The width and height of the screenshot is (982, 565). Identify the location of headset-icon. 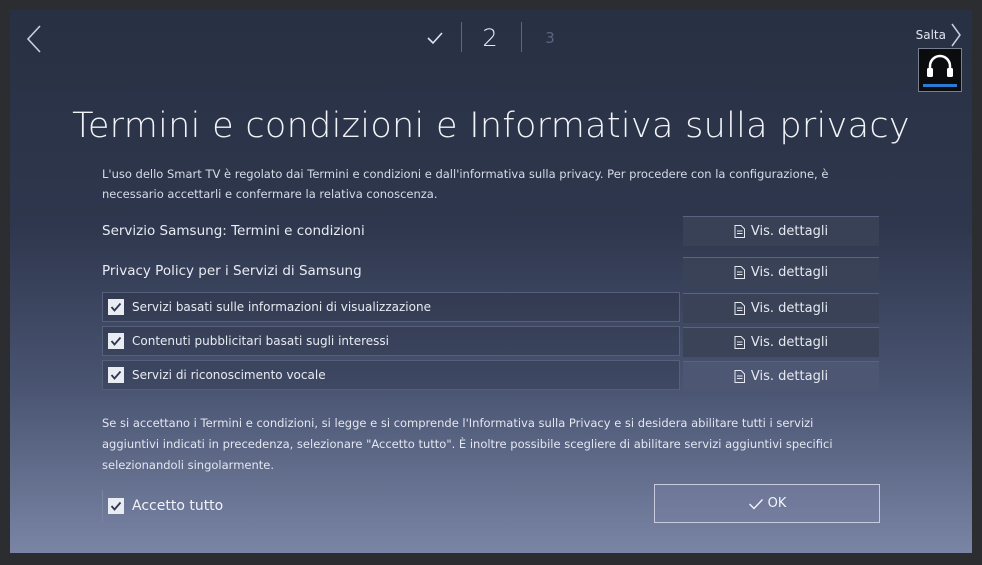
(940, 65).